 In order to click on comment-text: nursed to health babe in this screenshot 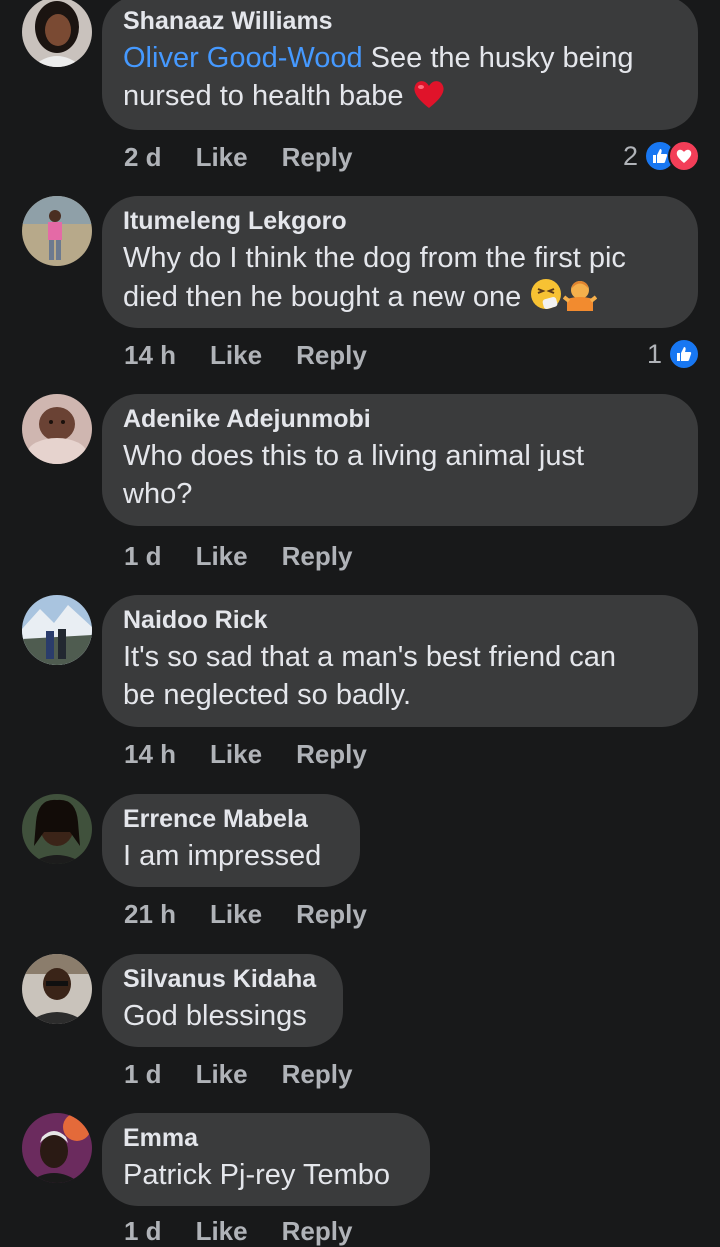, I will do `click(399, 96)`.